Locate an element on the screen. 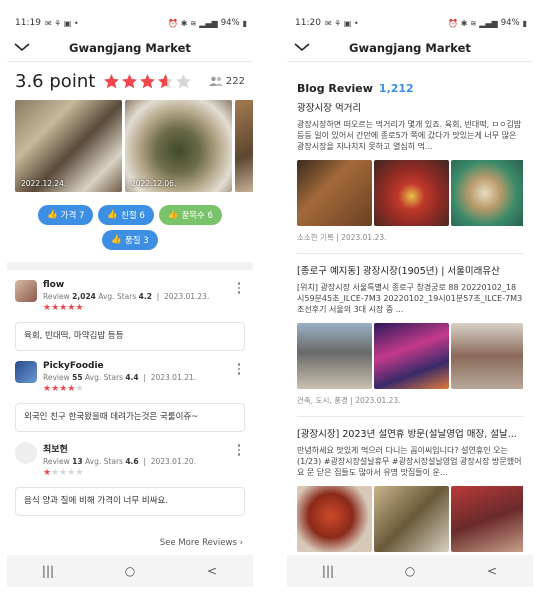 Image resolution: width=540 pixels, height=600 pixels. photo-date: 2022.12.24. is located at coordinates (44, 183).